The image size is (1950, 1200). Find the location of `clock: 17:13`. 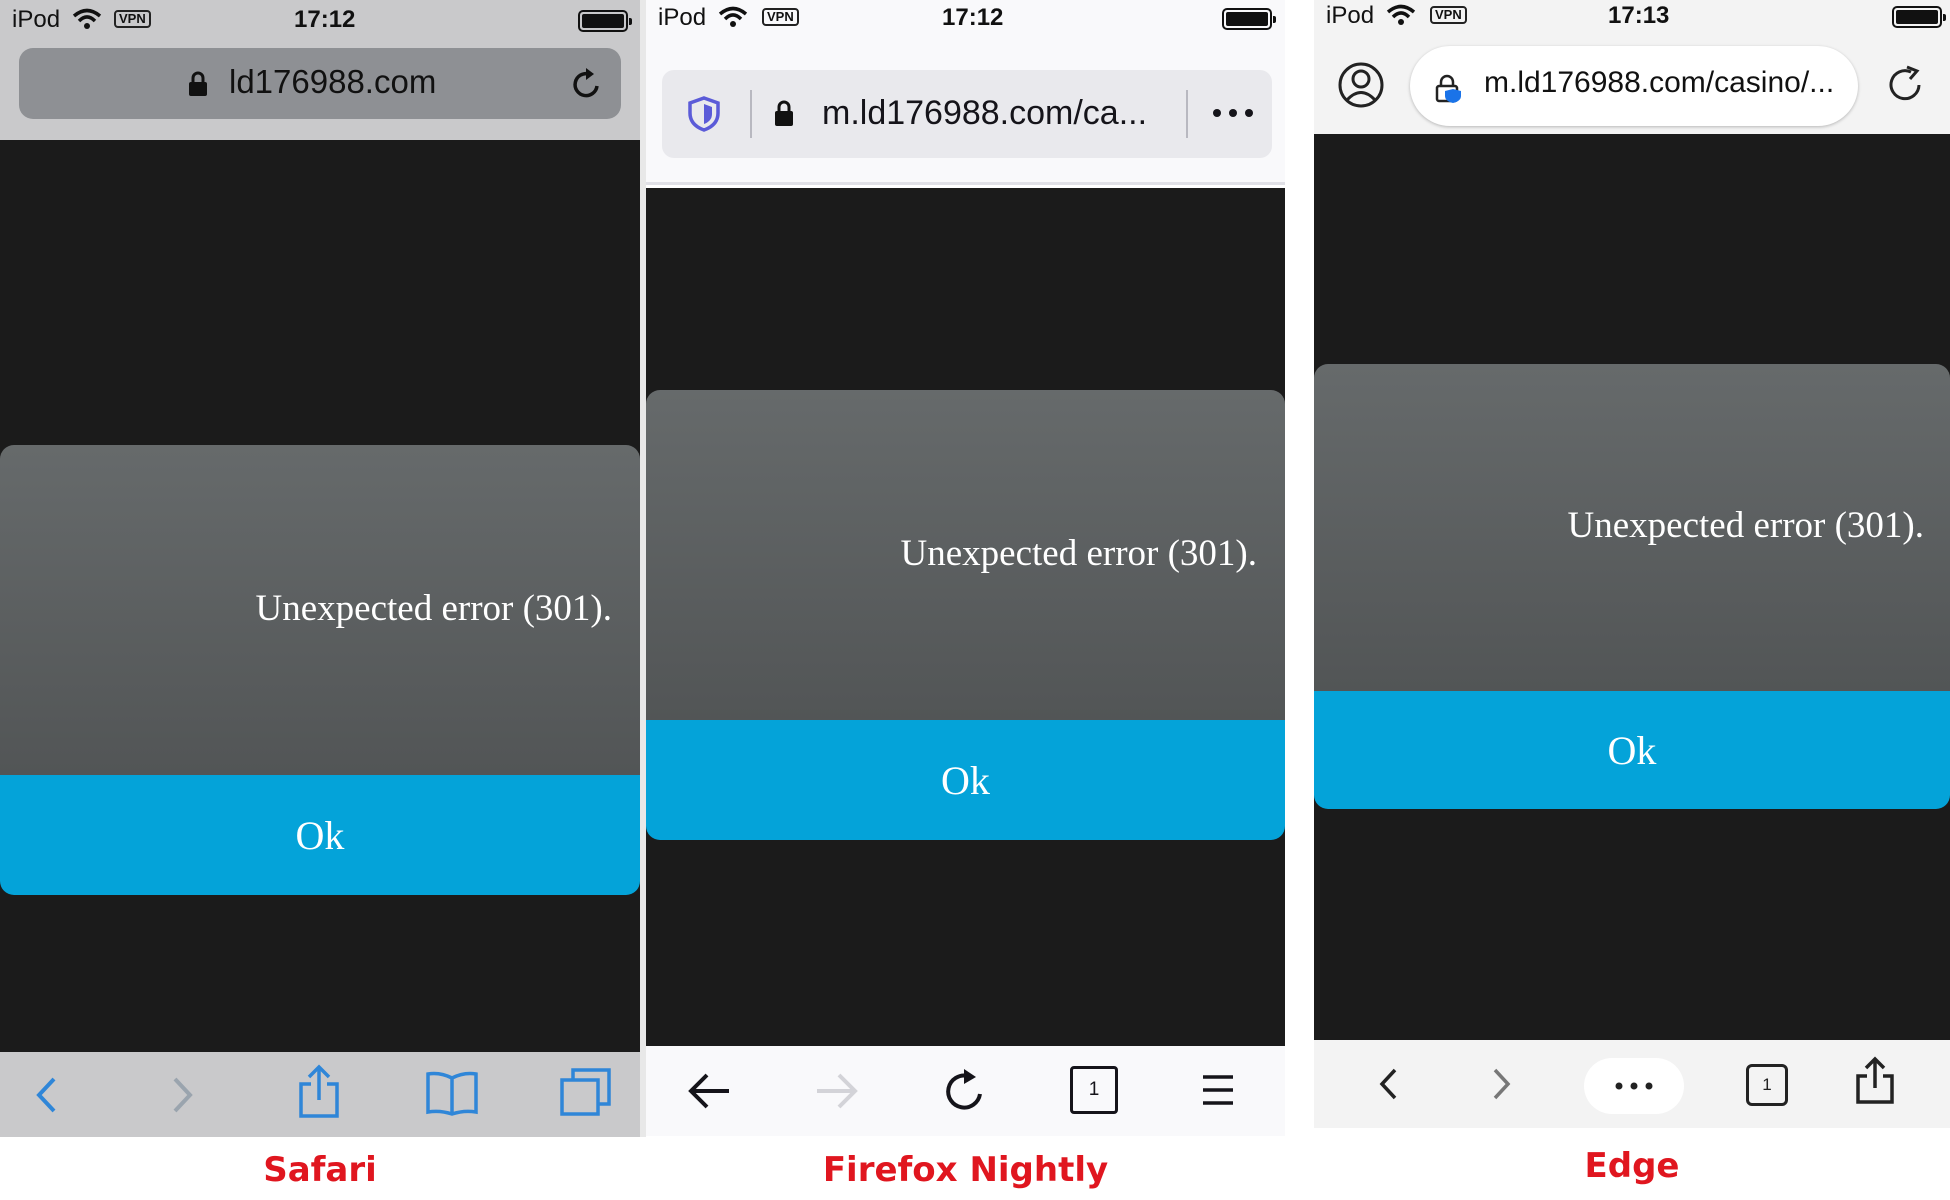

clock: 17:13 is located at coordinates (1639, 15).